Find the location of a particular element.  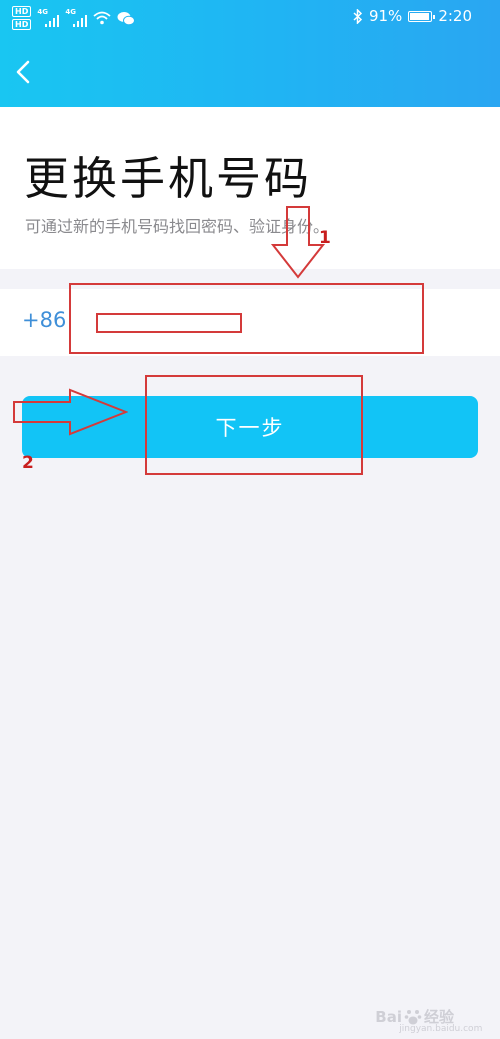

battery-percent: 91% is located at coordinates (385, 16).